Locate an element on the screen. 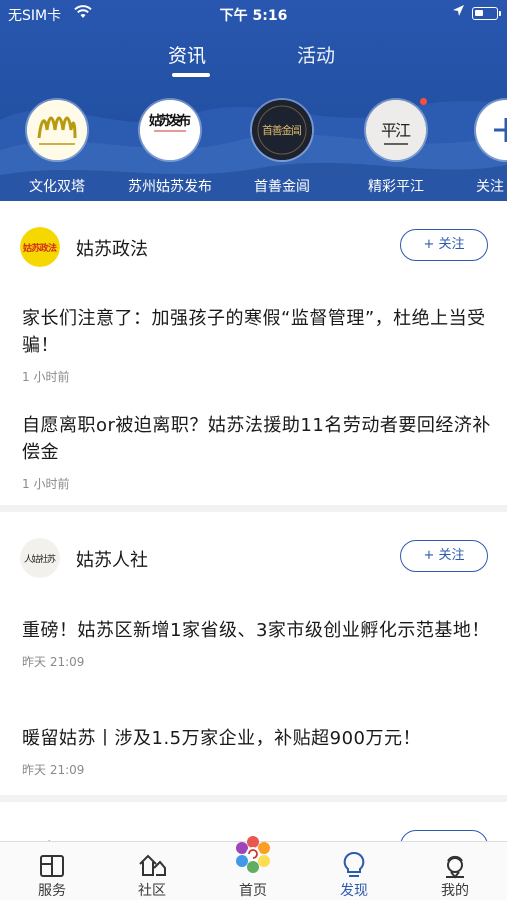 This screenshot has width=507, height=900. channel-label: 文化双塔 is located at coordinates (57, 187).